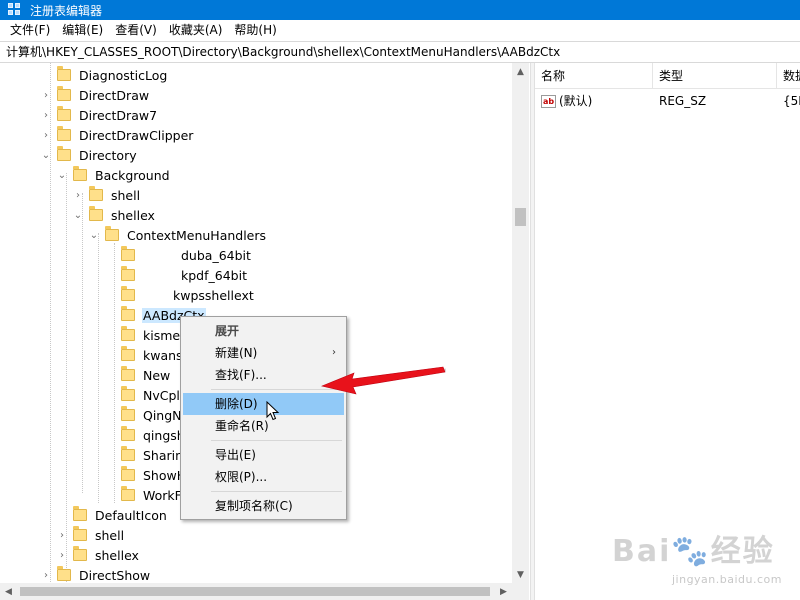  What do you see at coordinates (715, 76) in the screenshot?
I see `column-header-type: 类型` at bounding box center [715, 76].